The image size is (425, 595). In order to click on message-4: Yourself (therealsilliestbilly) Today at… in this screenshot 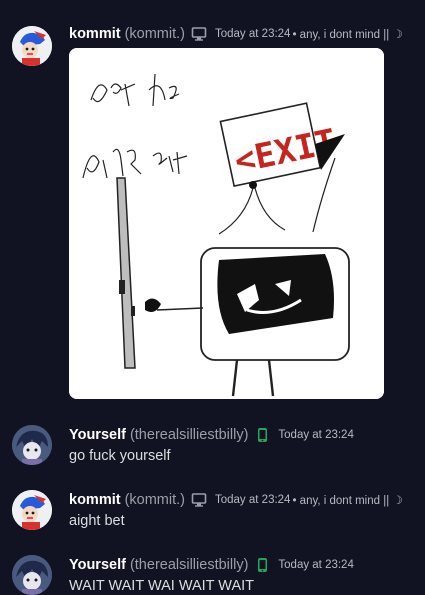, I will do `click(212, 574)`.